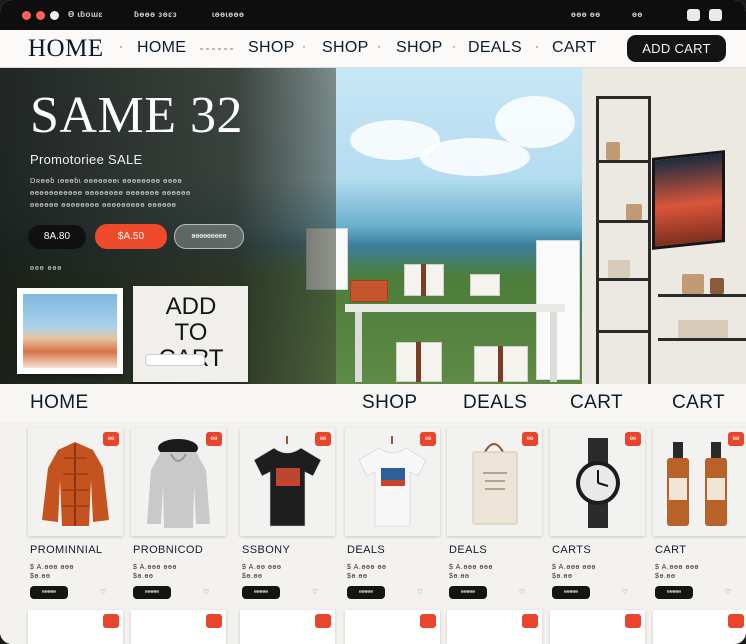 The image size is (746, 644). Describe the element at coordinates (637, 14) in the screenshot. I see `titlebar-item: ɵɵ` at that location.